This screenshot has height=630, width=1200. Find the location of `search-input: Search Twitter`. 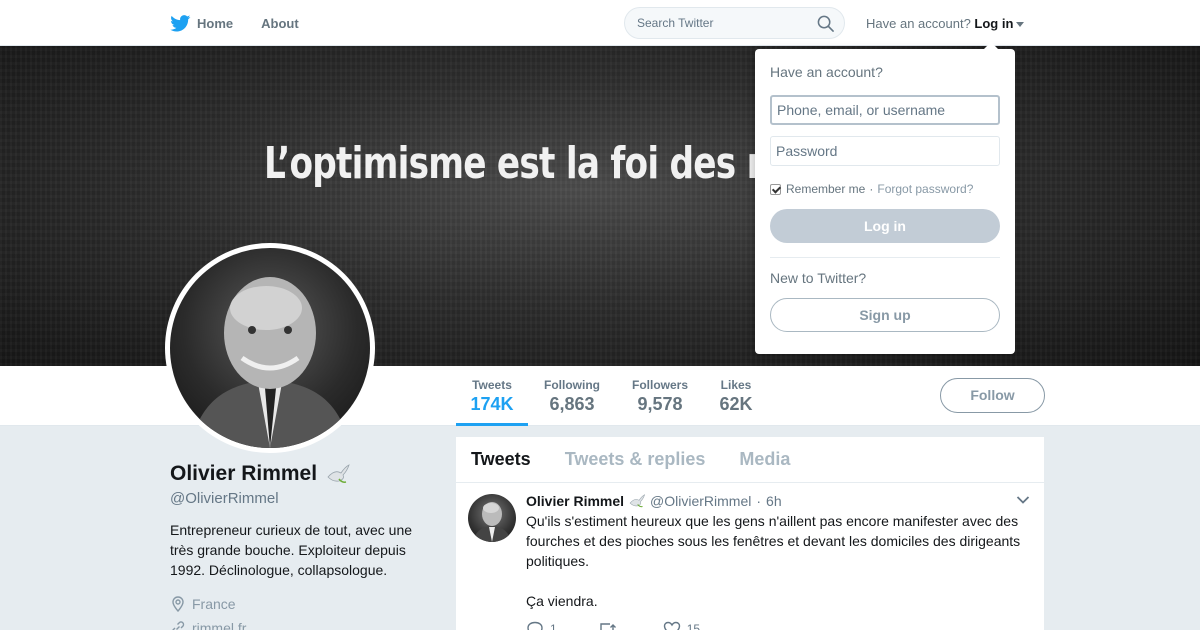

search-input: Search Twitter is located at coordinates (734, 23).